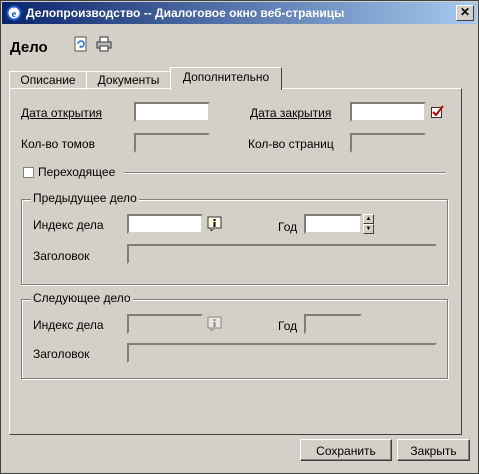  Describe the element at coordinates (465, 13) in the screenshot. I see `close-window-button: ✕` at that location.